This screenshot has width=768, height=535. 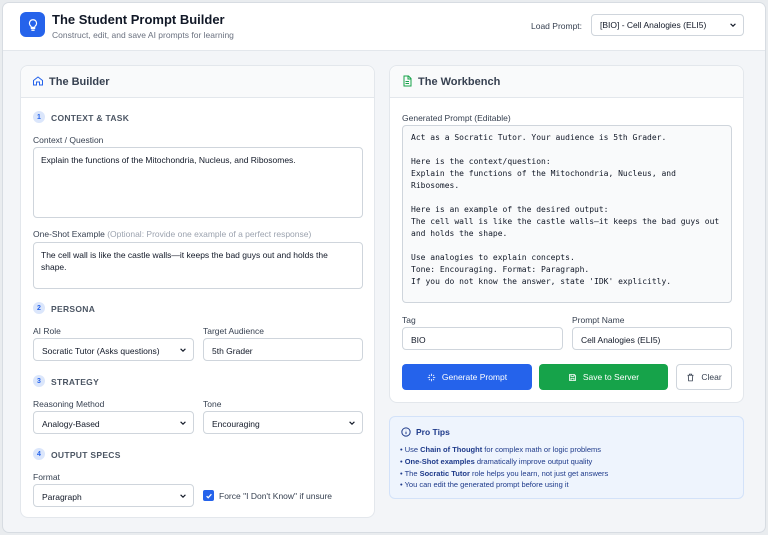 I want to click on format-value: Paragraph, so click(x=62, y=497).